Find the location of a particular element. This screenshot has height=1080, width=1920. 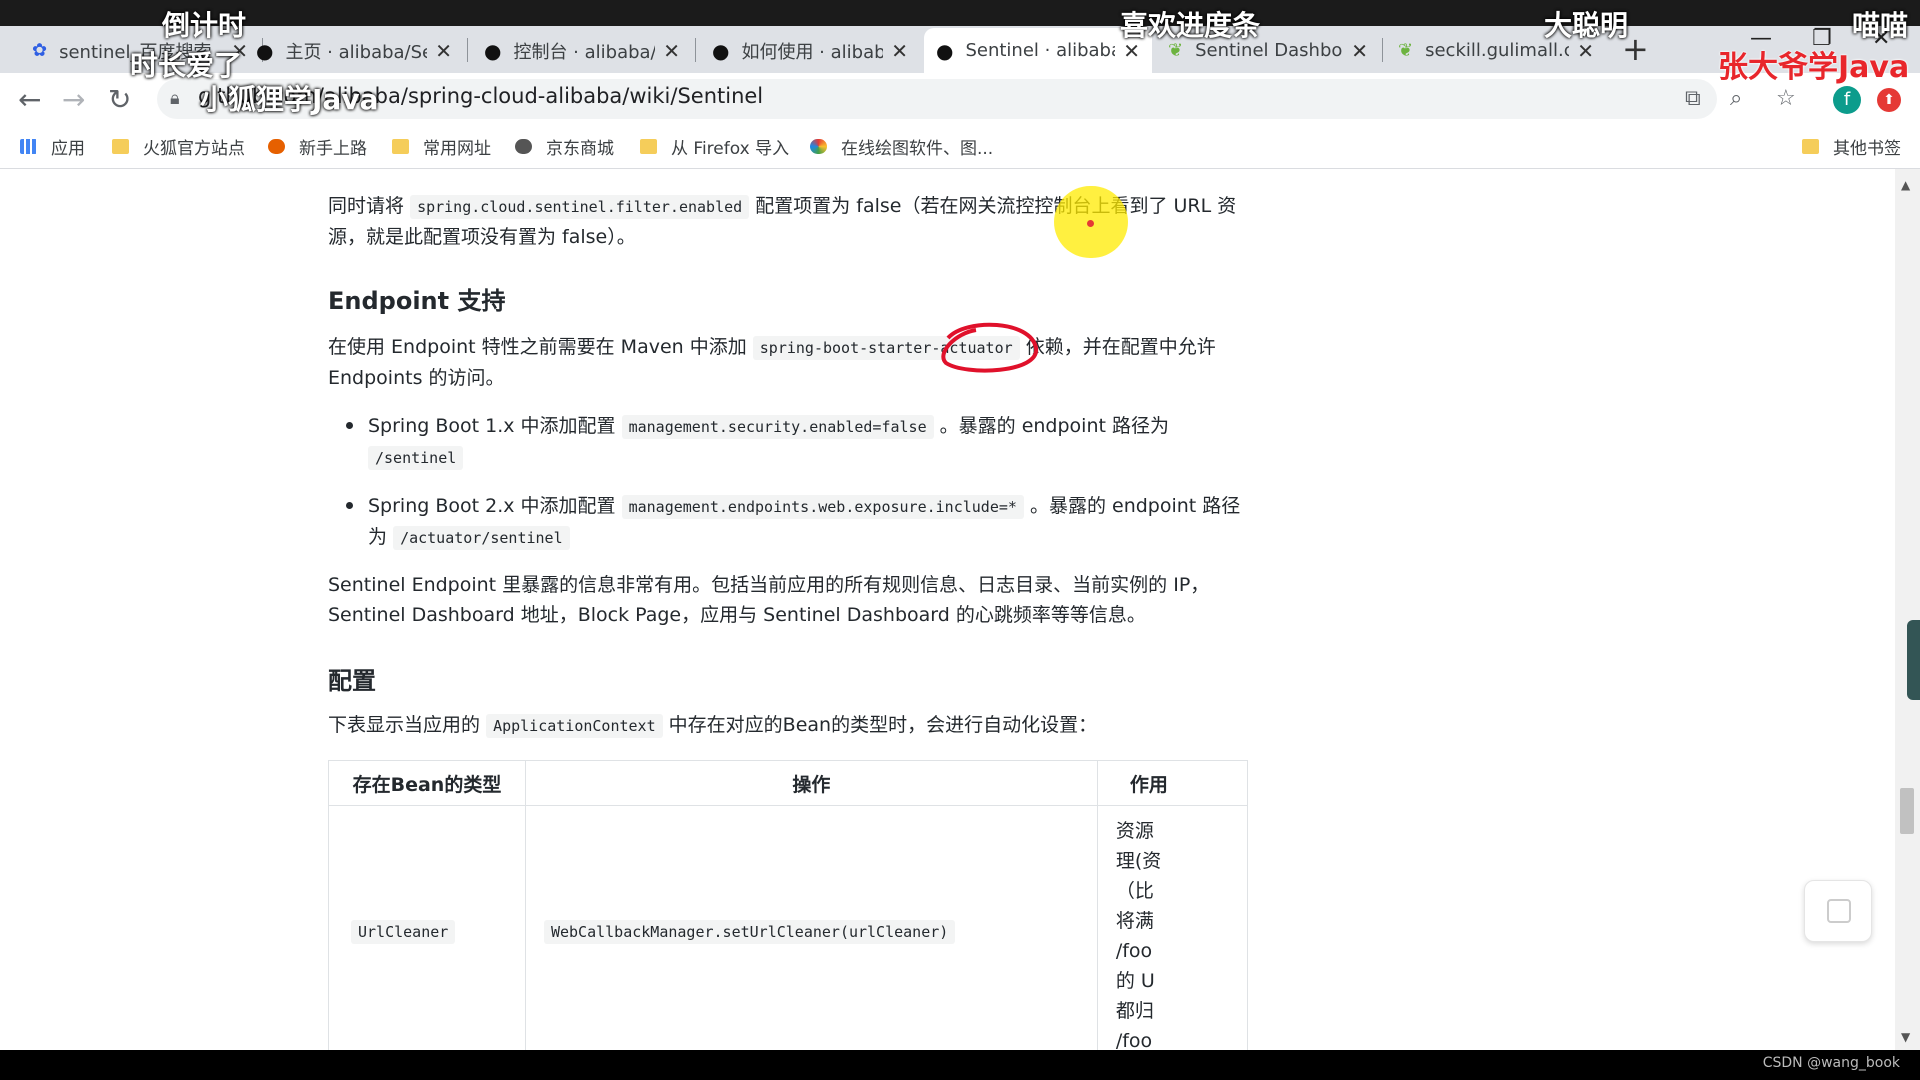

apps-grid-icon is located at coordinates (28, 146).